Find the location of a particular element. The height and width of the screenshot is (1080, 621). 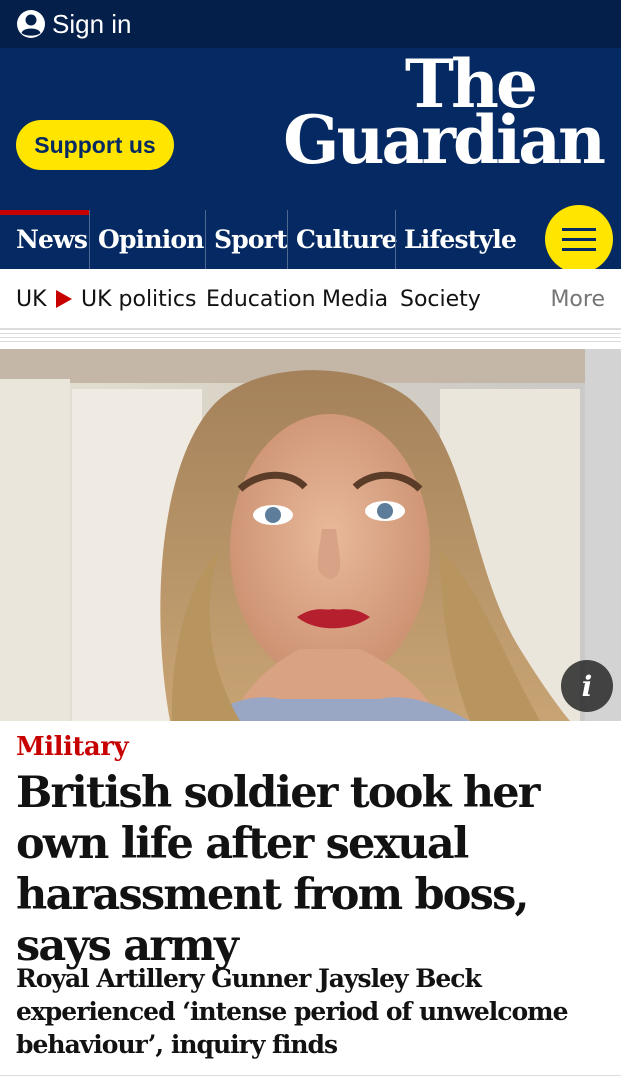

pillar-culture: Culture is located at coordinates (342, 239).